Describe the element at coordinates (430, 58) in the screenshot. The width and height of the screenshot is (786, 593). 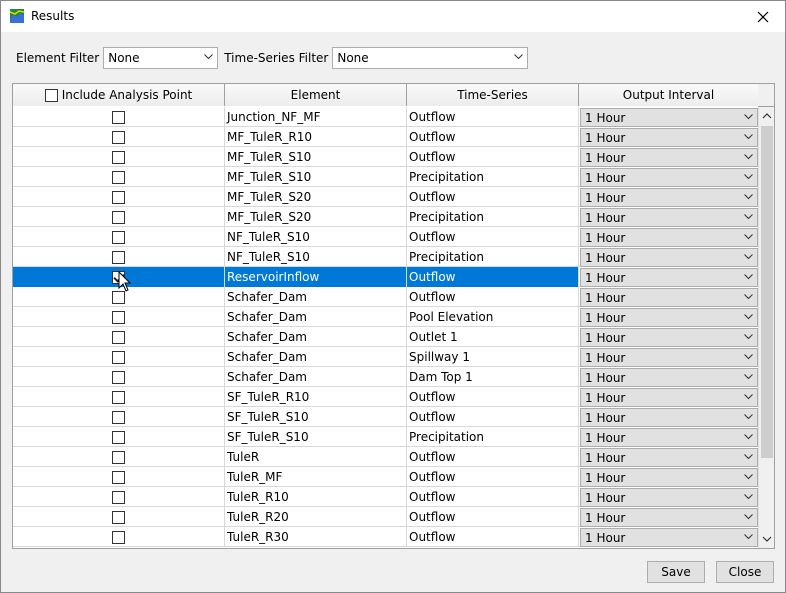
I see `timeseries-filter-select: None` at that location.